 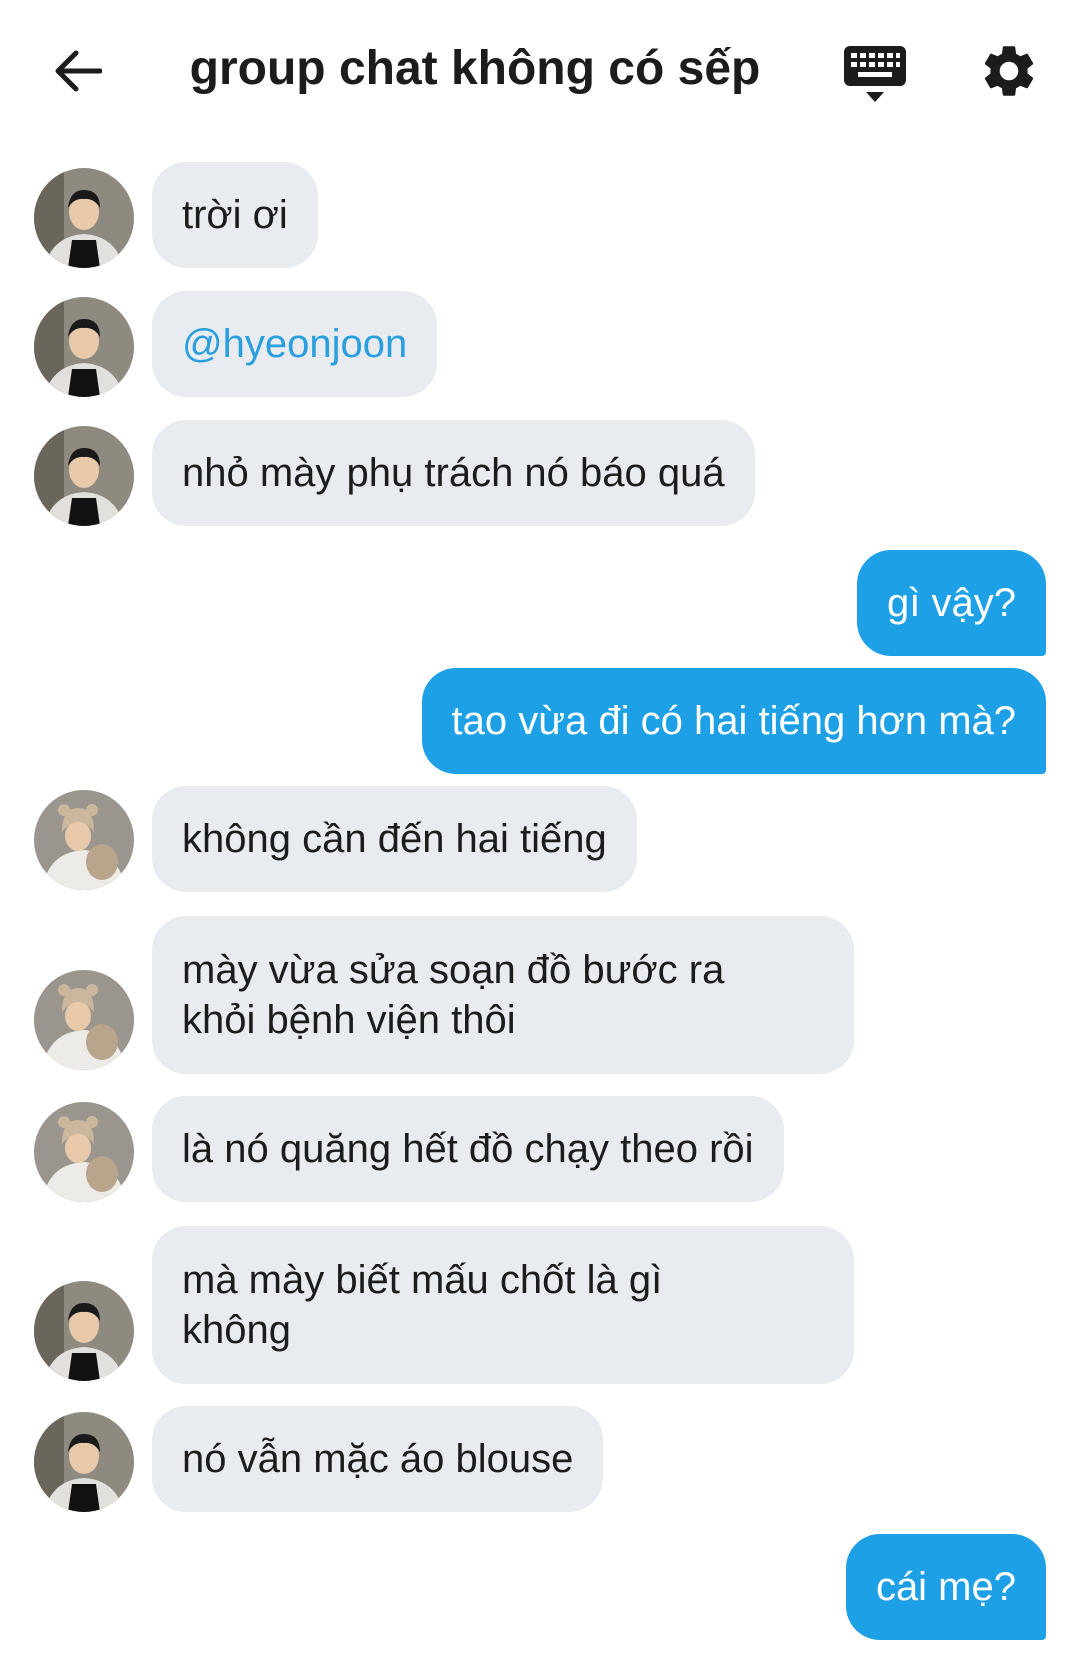 I want to click on keyboard-icon, so click(x=875, y=74).